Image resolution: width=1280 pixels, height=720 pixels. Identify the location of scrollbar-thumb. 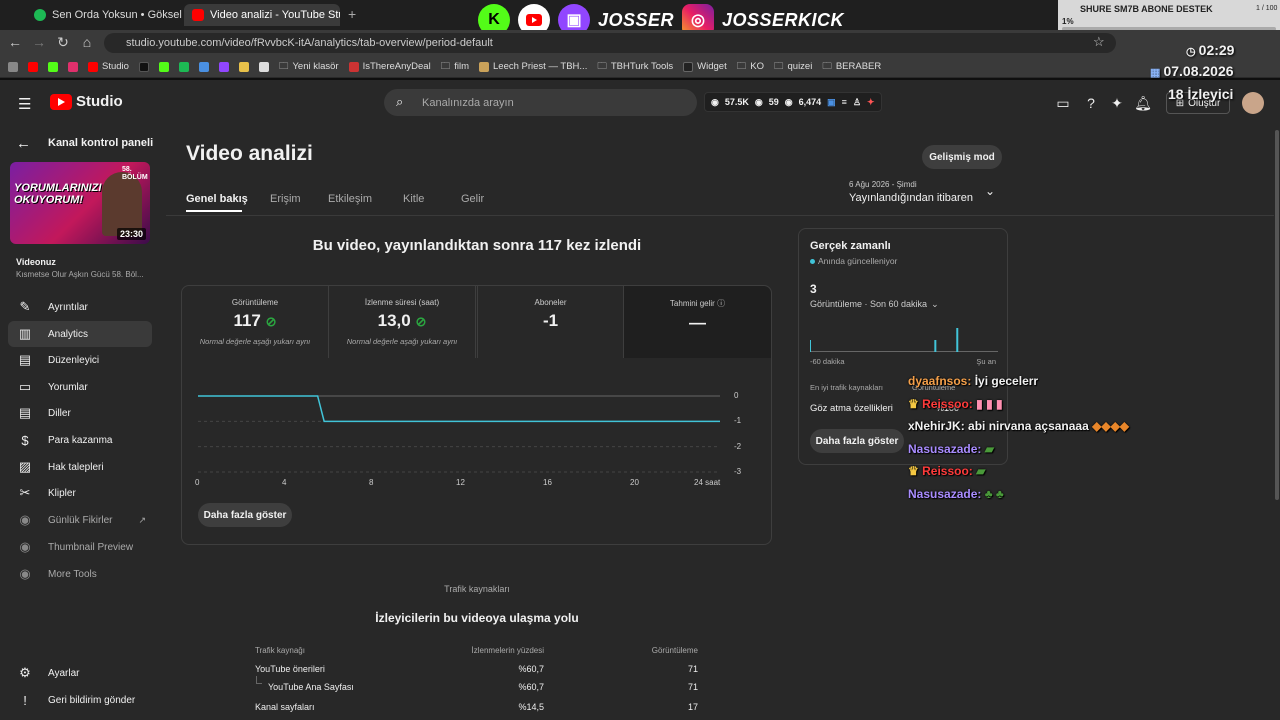
(1277, 315).